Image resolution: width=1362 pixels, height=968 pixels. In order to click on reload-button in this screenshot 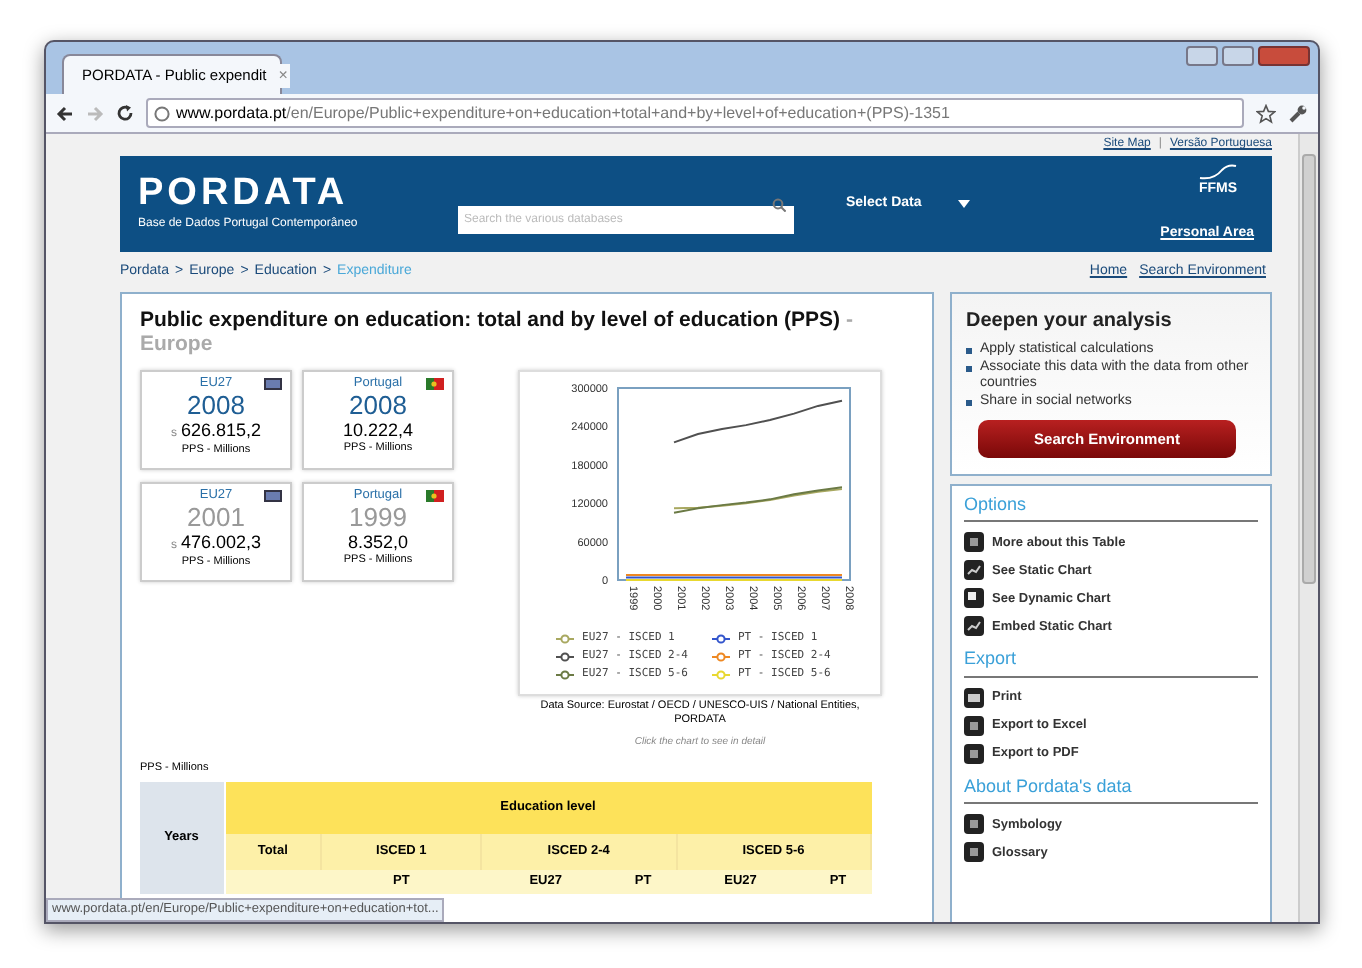, I will do `click(125, 113)`.